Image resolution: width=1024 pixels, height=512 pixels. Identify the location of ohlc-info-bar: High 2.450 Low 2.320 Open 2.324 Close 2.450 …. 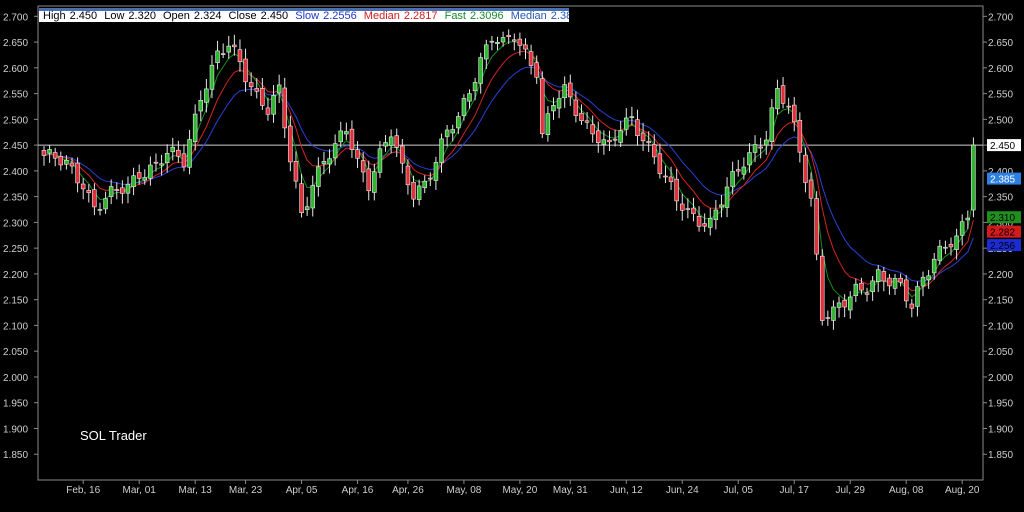
(304, 15).